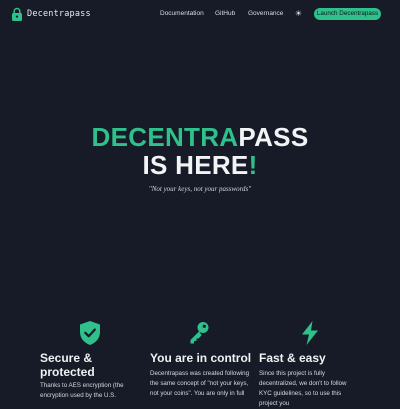 Image resolution: width=400 pixels, height=409 pixels. I want to click on key-icon, so click(199, 333).